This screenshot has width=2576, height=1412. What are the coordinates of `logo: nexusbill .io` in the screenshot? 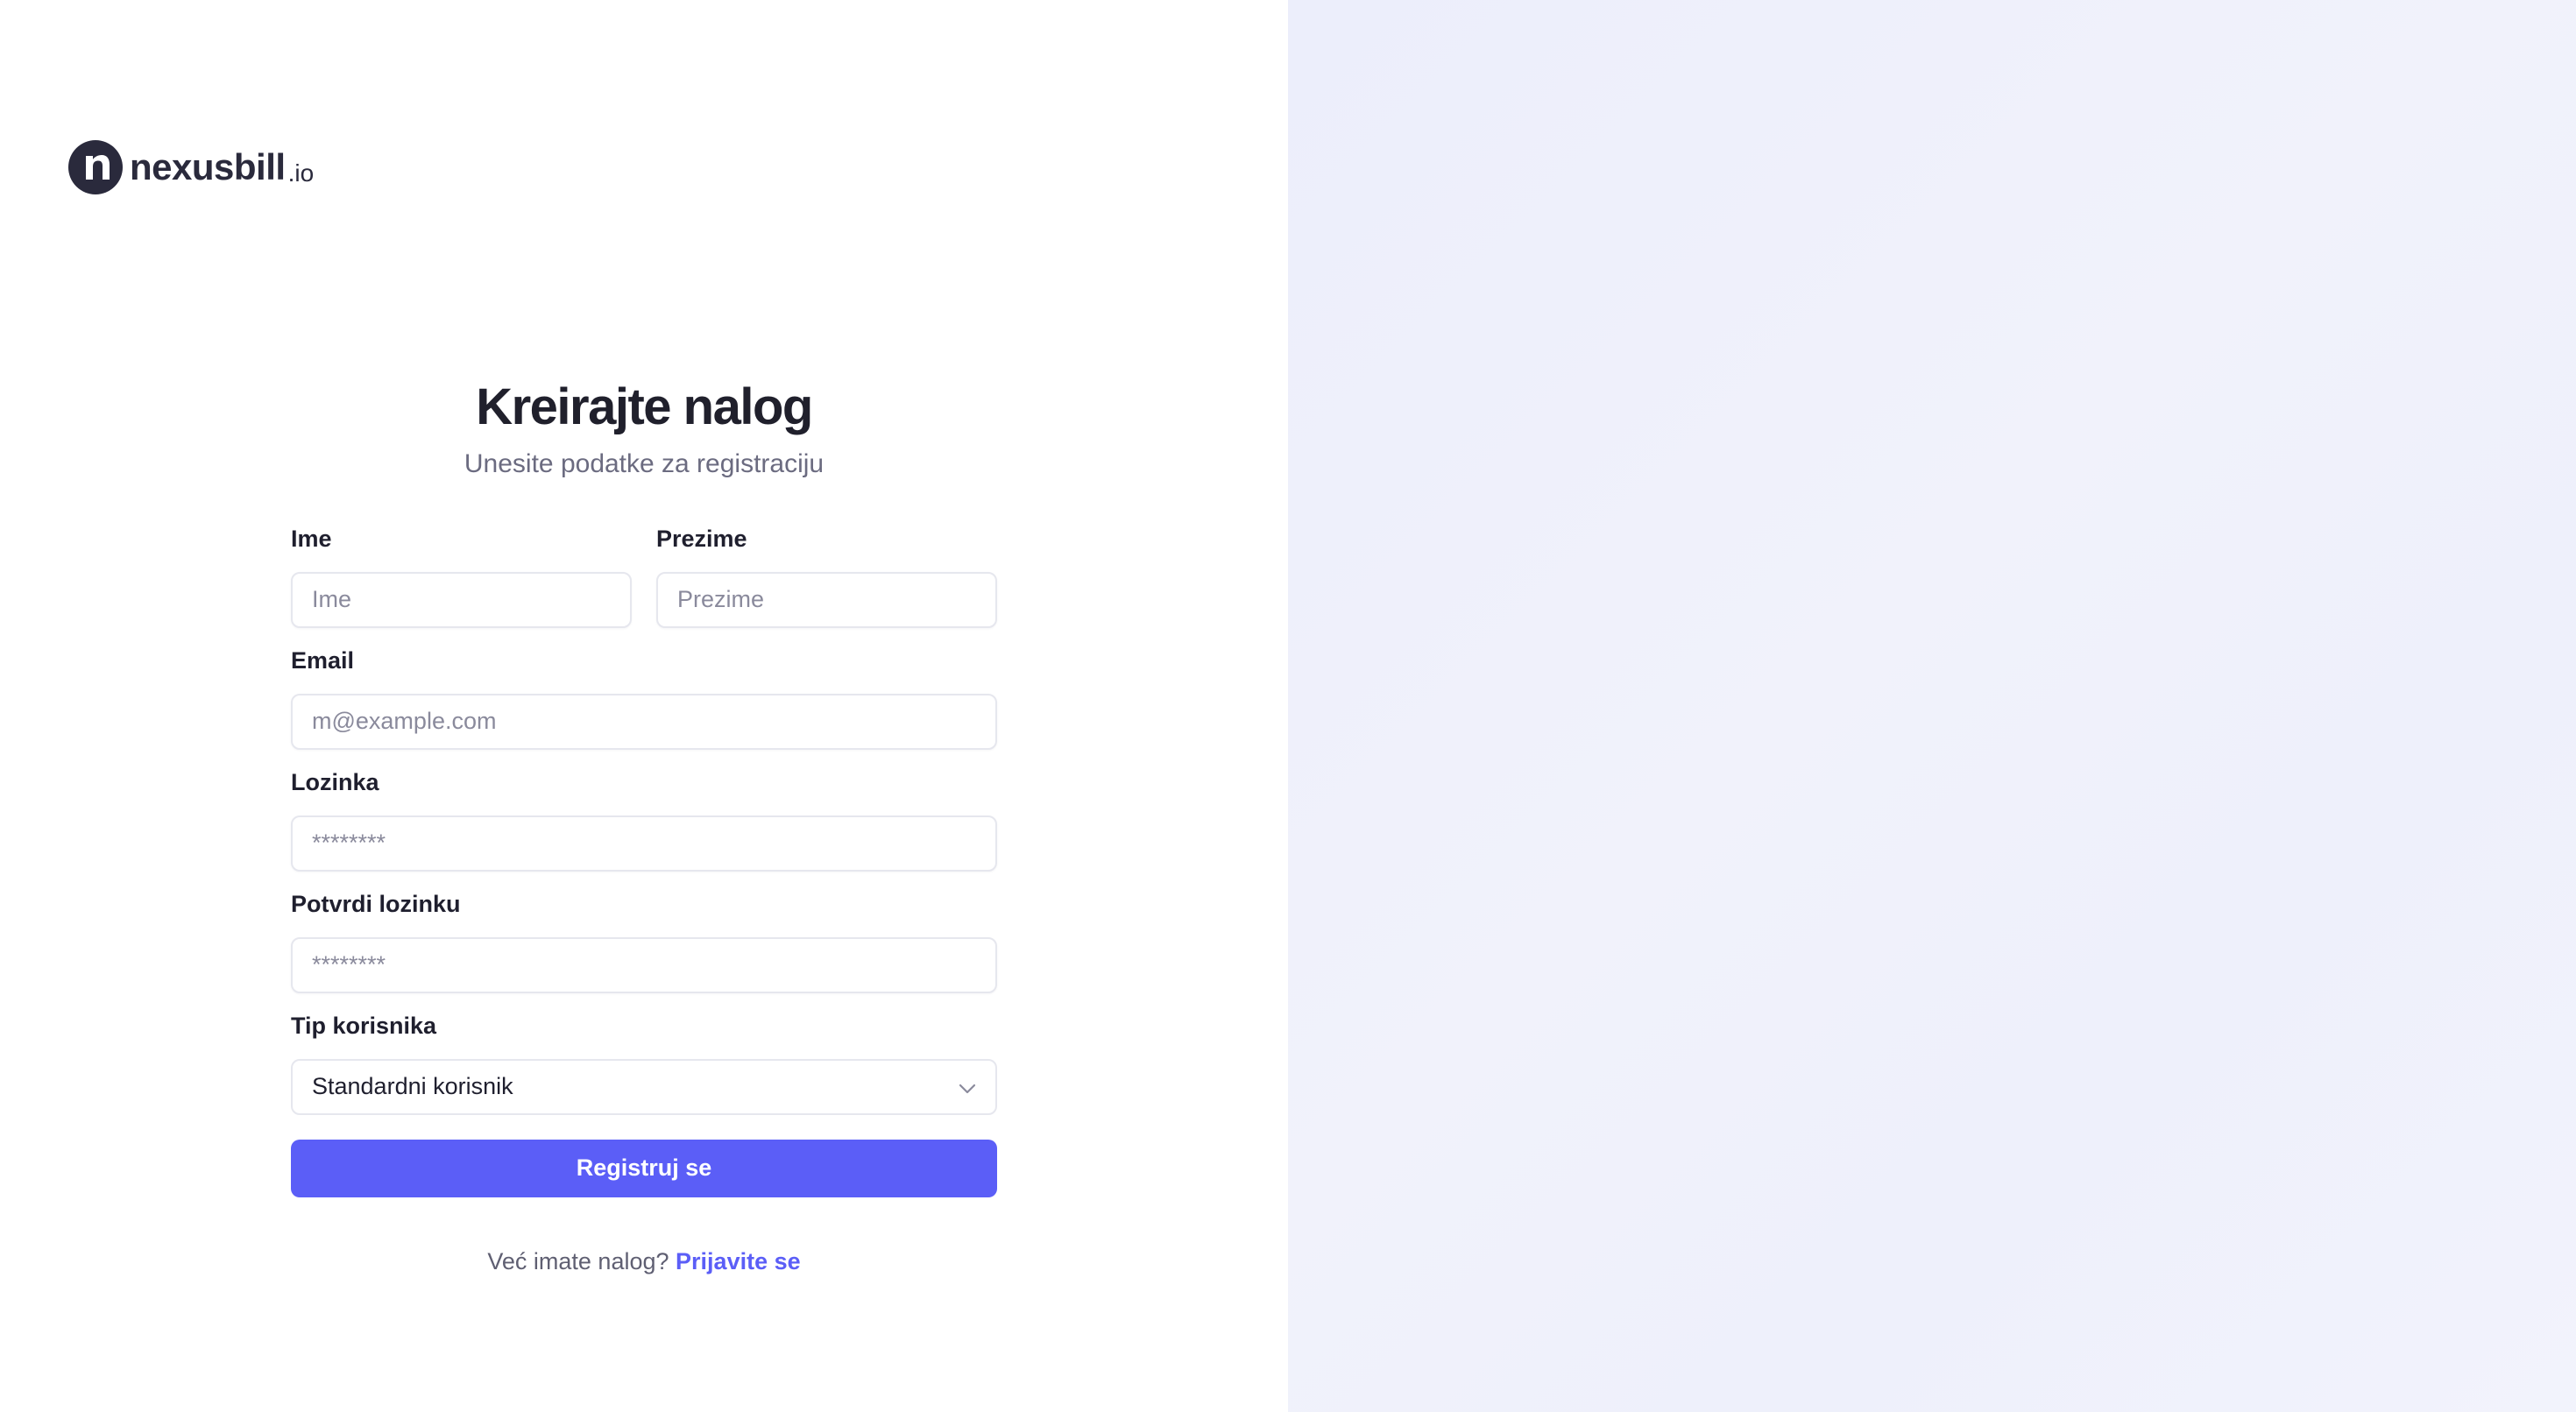 It's located at (191, 167).